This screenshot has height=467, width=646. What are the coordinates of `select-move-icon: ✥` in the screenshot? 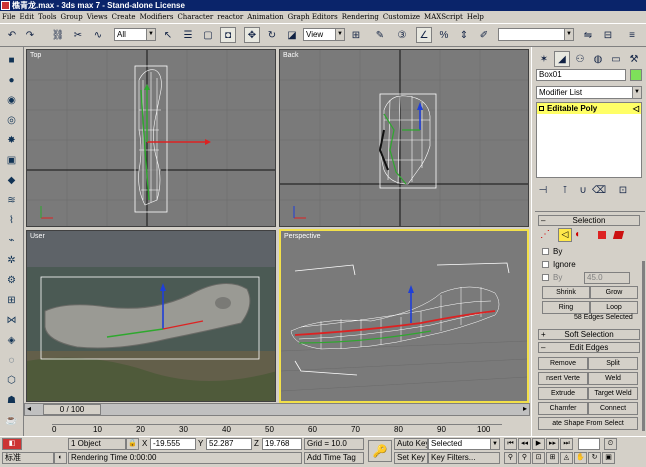 It's located at (252, 35).